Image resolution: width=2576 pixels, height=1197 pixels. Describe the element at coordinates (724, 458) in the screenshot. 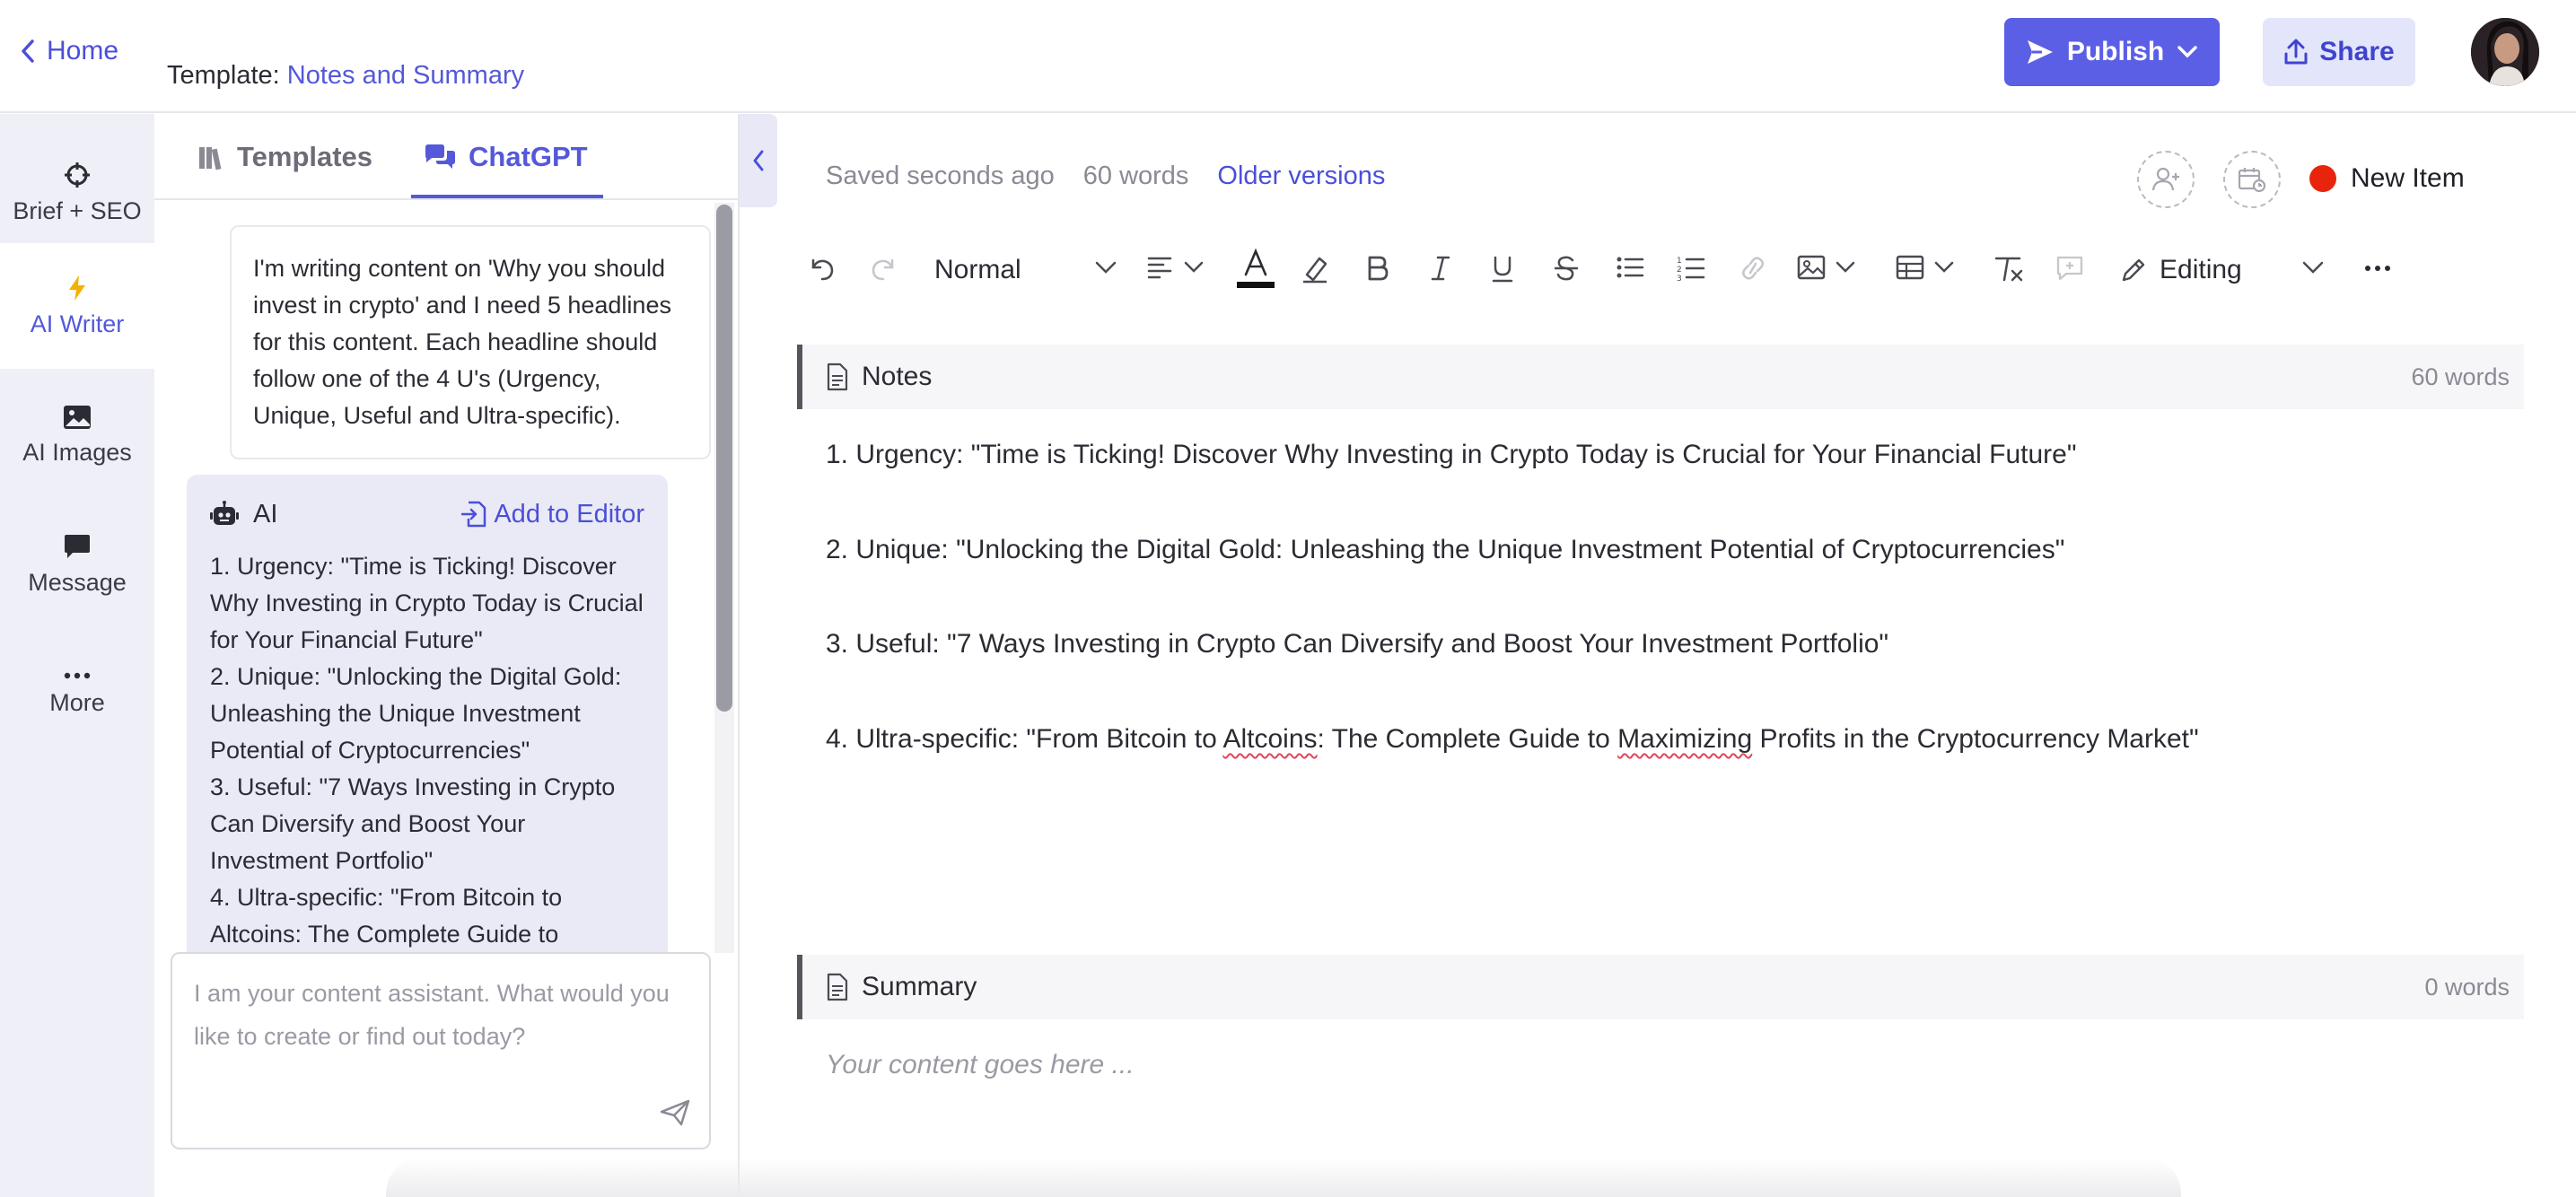

I see `chat-scrollbar-thumb` at that location.